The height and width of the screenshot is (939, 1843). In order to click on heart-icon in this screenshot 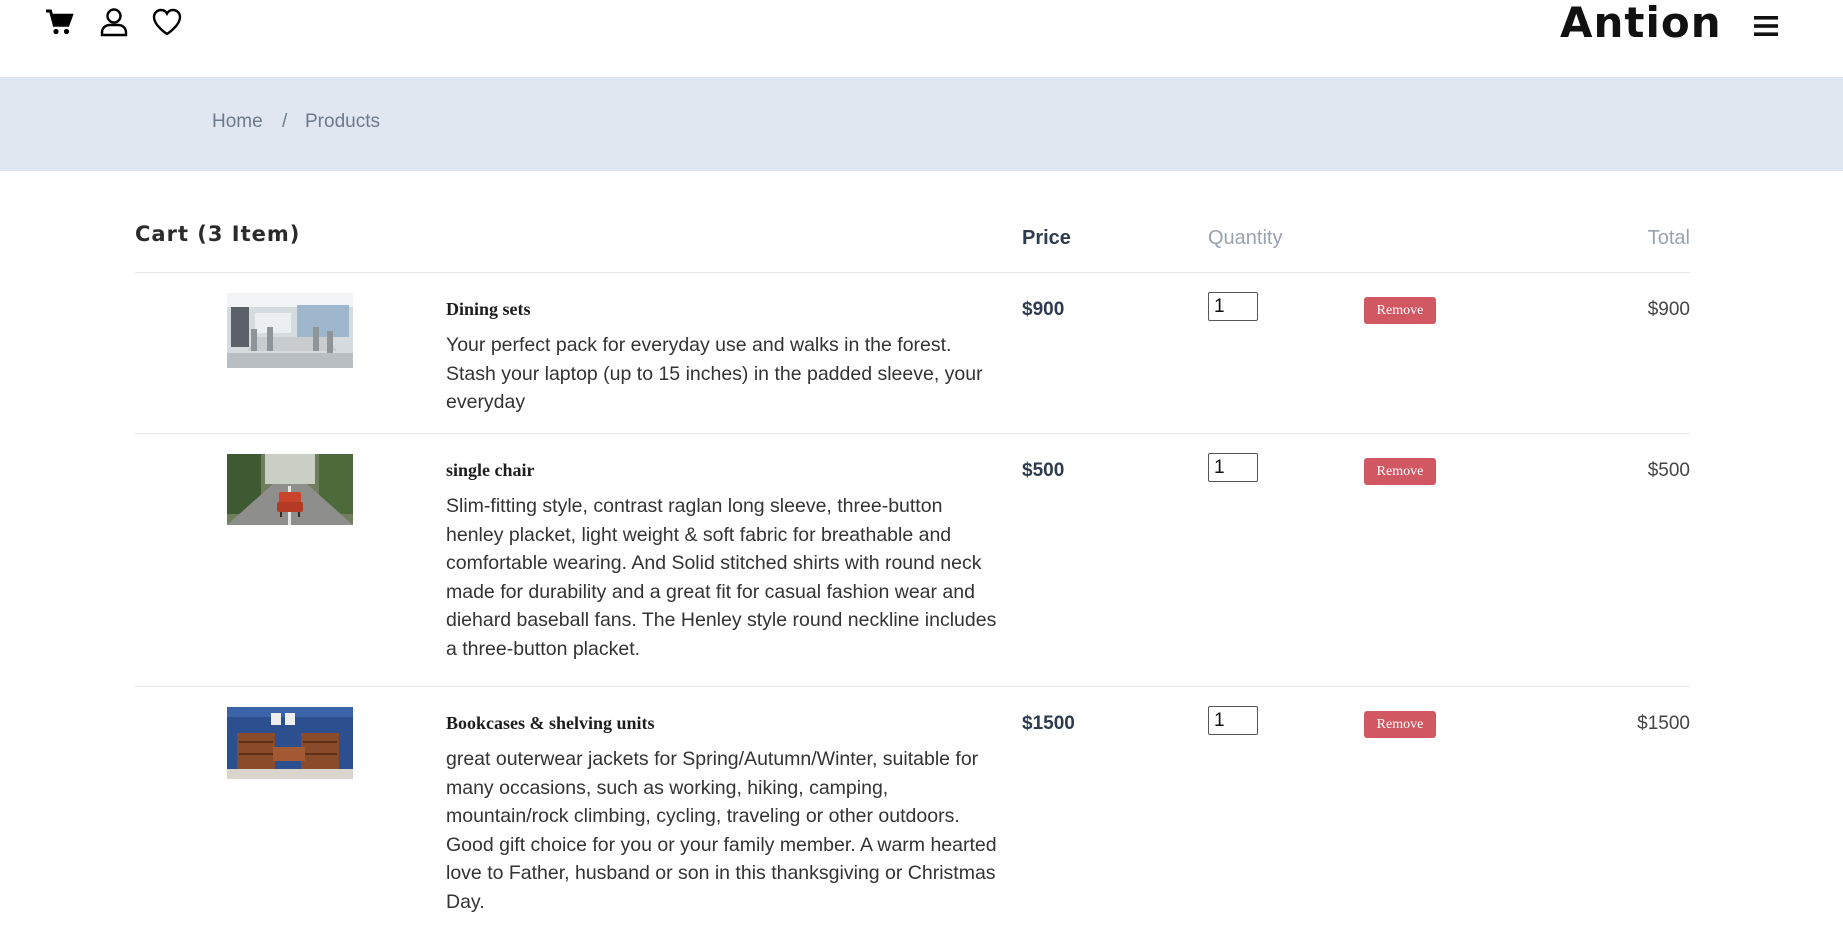, I will do `click(167, 22)`.